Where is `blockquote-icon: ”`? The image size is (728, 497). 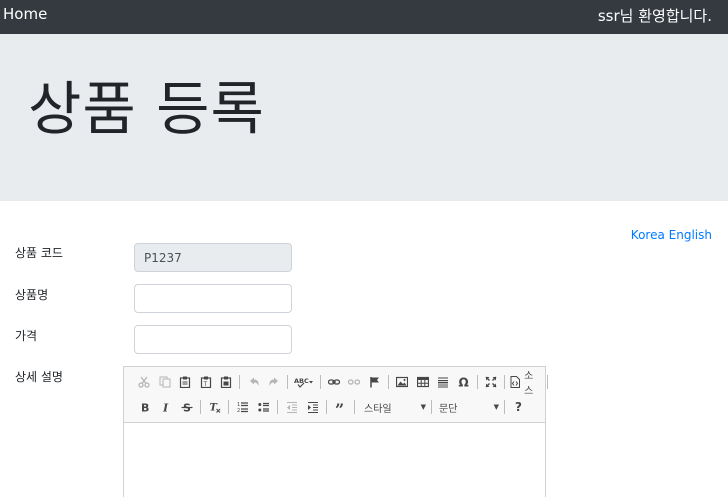
blockquote-icon: ” is located at coordinates (340, 407).